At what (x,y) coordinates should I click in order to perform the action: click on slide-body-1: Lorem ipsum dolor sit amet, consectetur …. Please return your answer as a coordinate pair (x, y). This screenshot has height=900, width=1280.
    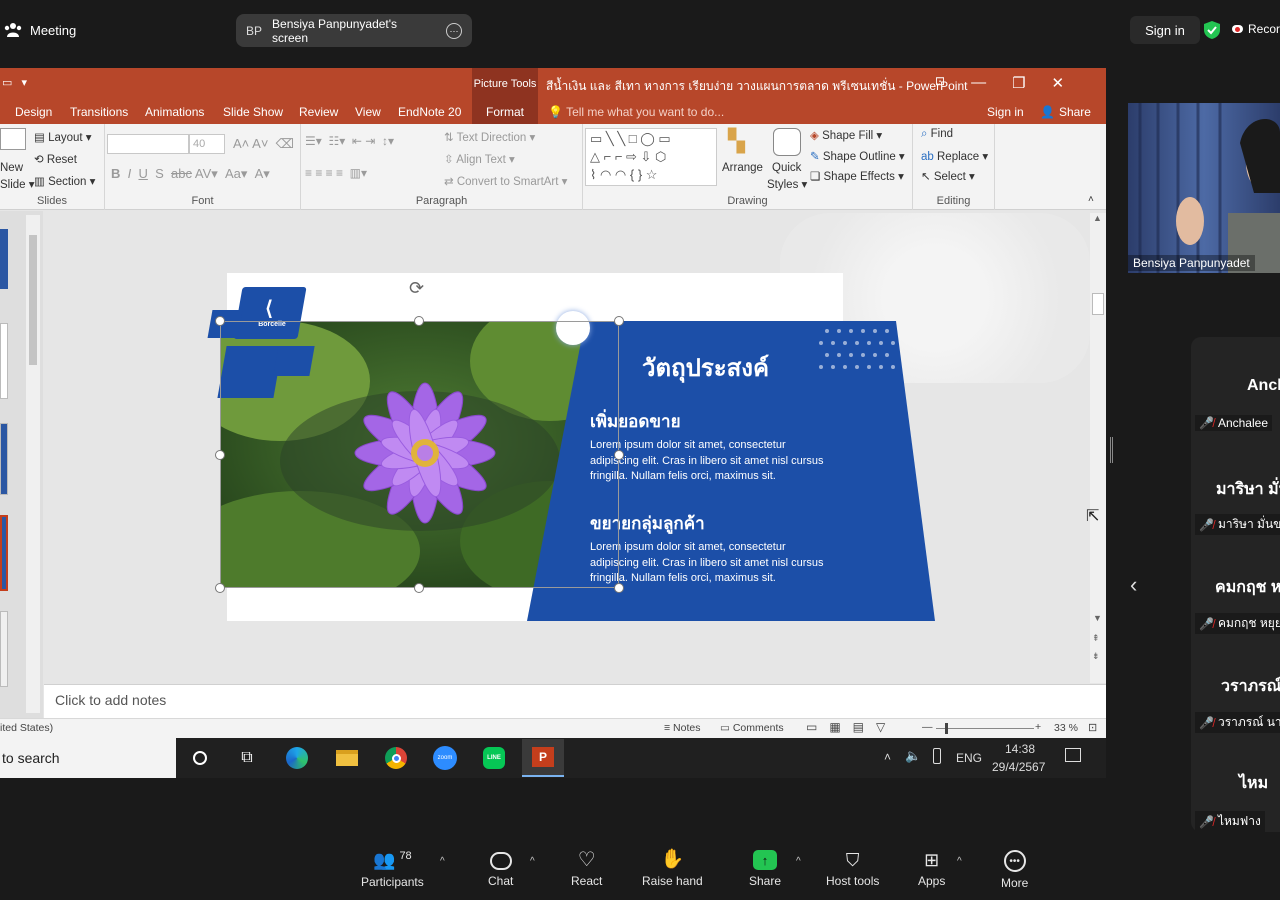
    Looking at the image, I should click on (710, 461).